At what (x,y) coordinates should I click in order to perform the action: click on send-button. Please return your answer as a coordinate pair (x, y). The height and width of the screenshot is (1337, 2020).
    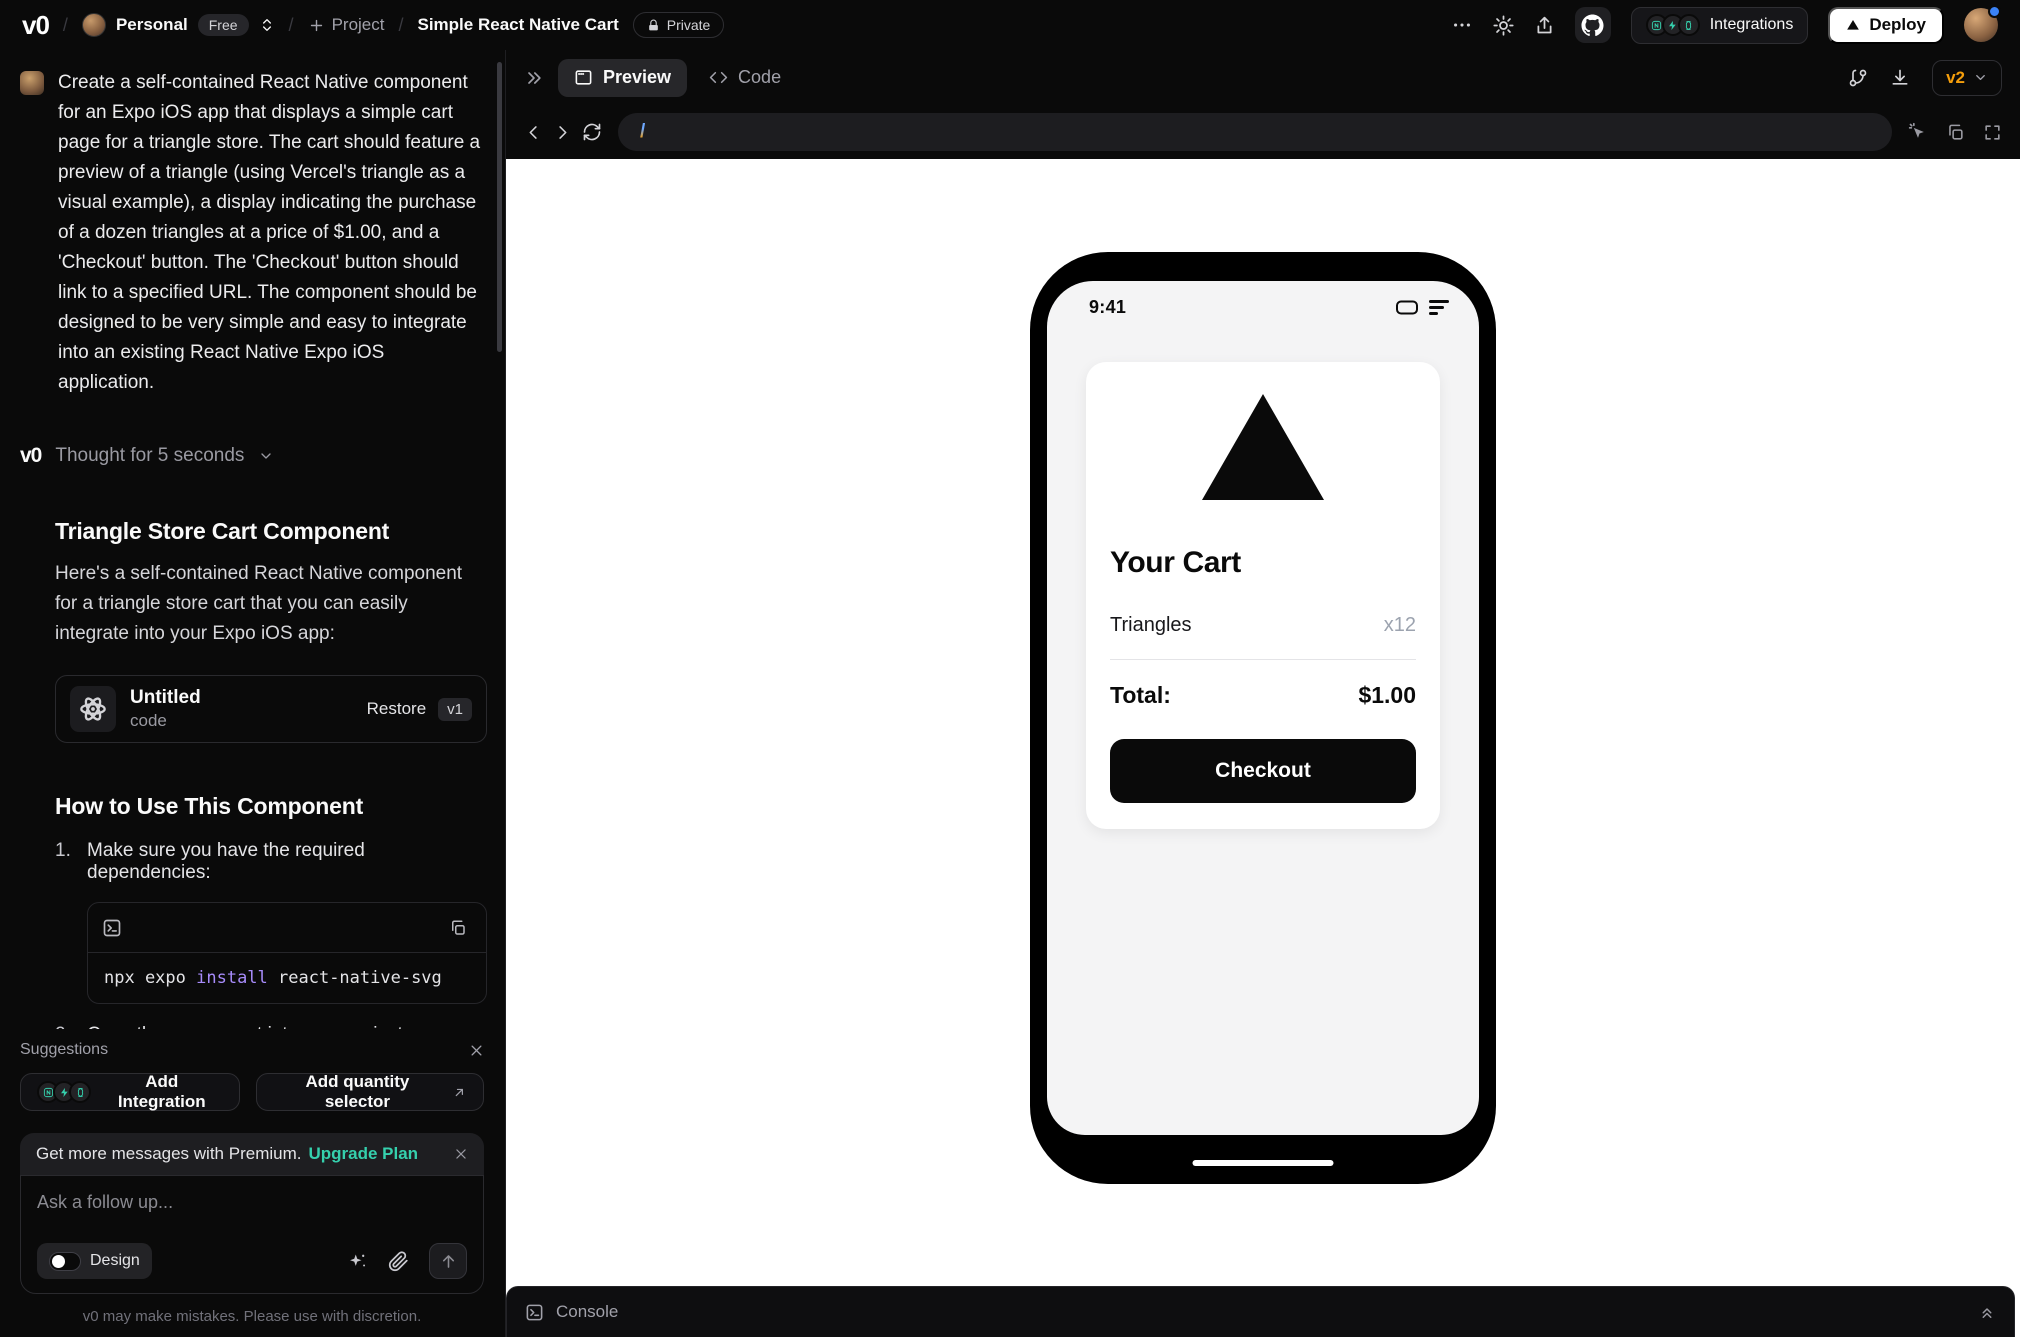
    Looking at the image, I should click on (448, 1261).